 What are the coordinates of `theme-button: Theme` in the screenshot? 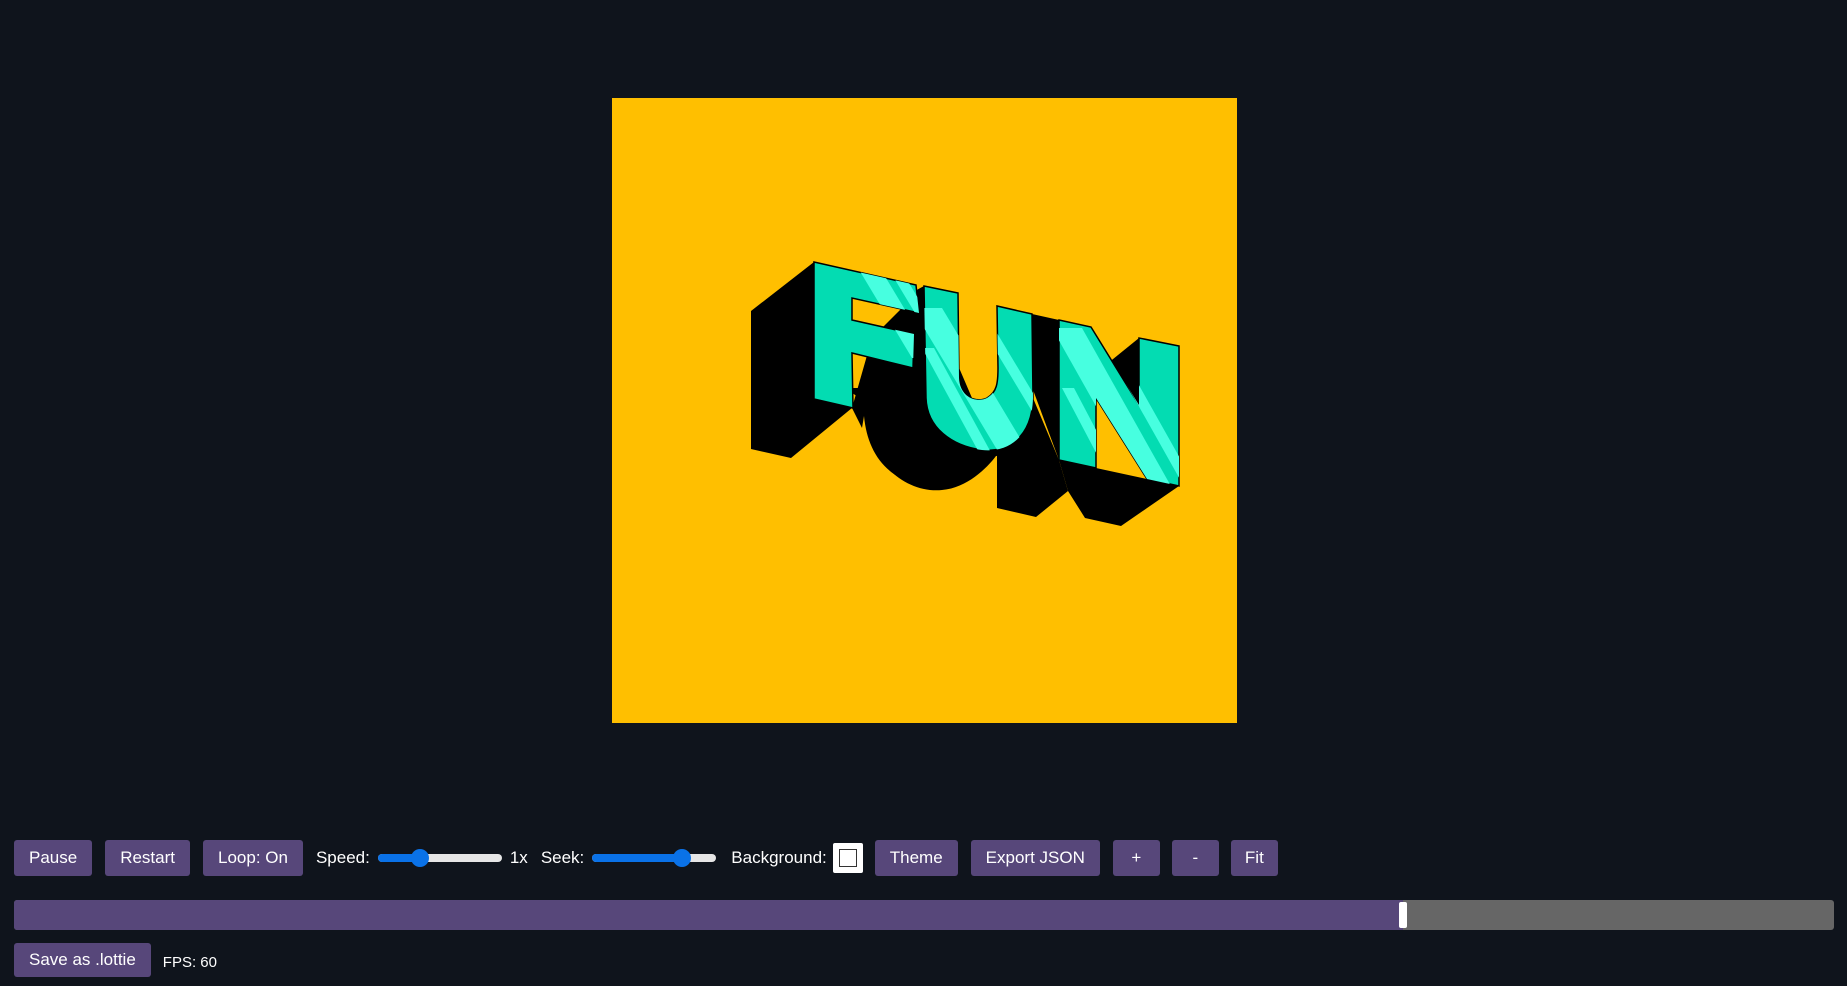 It's located at (916, 858).